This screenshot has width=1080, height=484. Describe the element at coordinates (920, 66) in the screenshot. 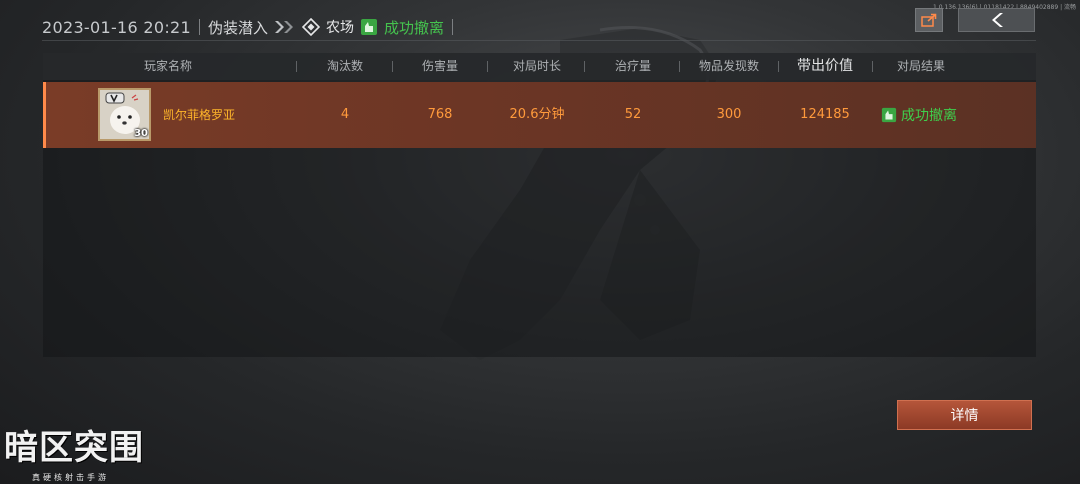

I see `column-result: 对局结果` at that location.